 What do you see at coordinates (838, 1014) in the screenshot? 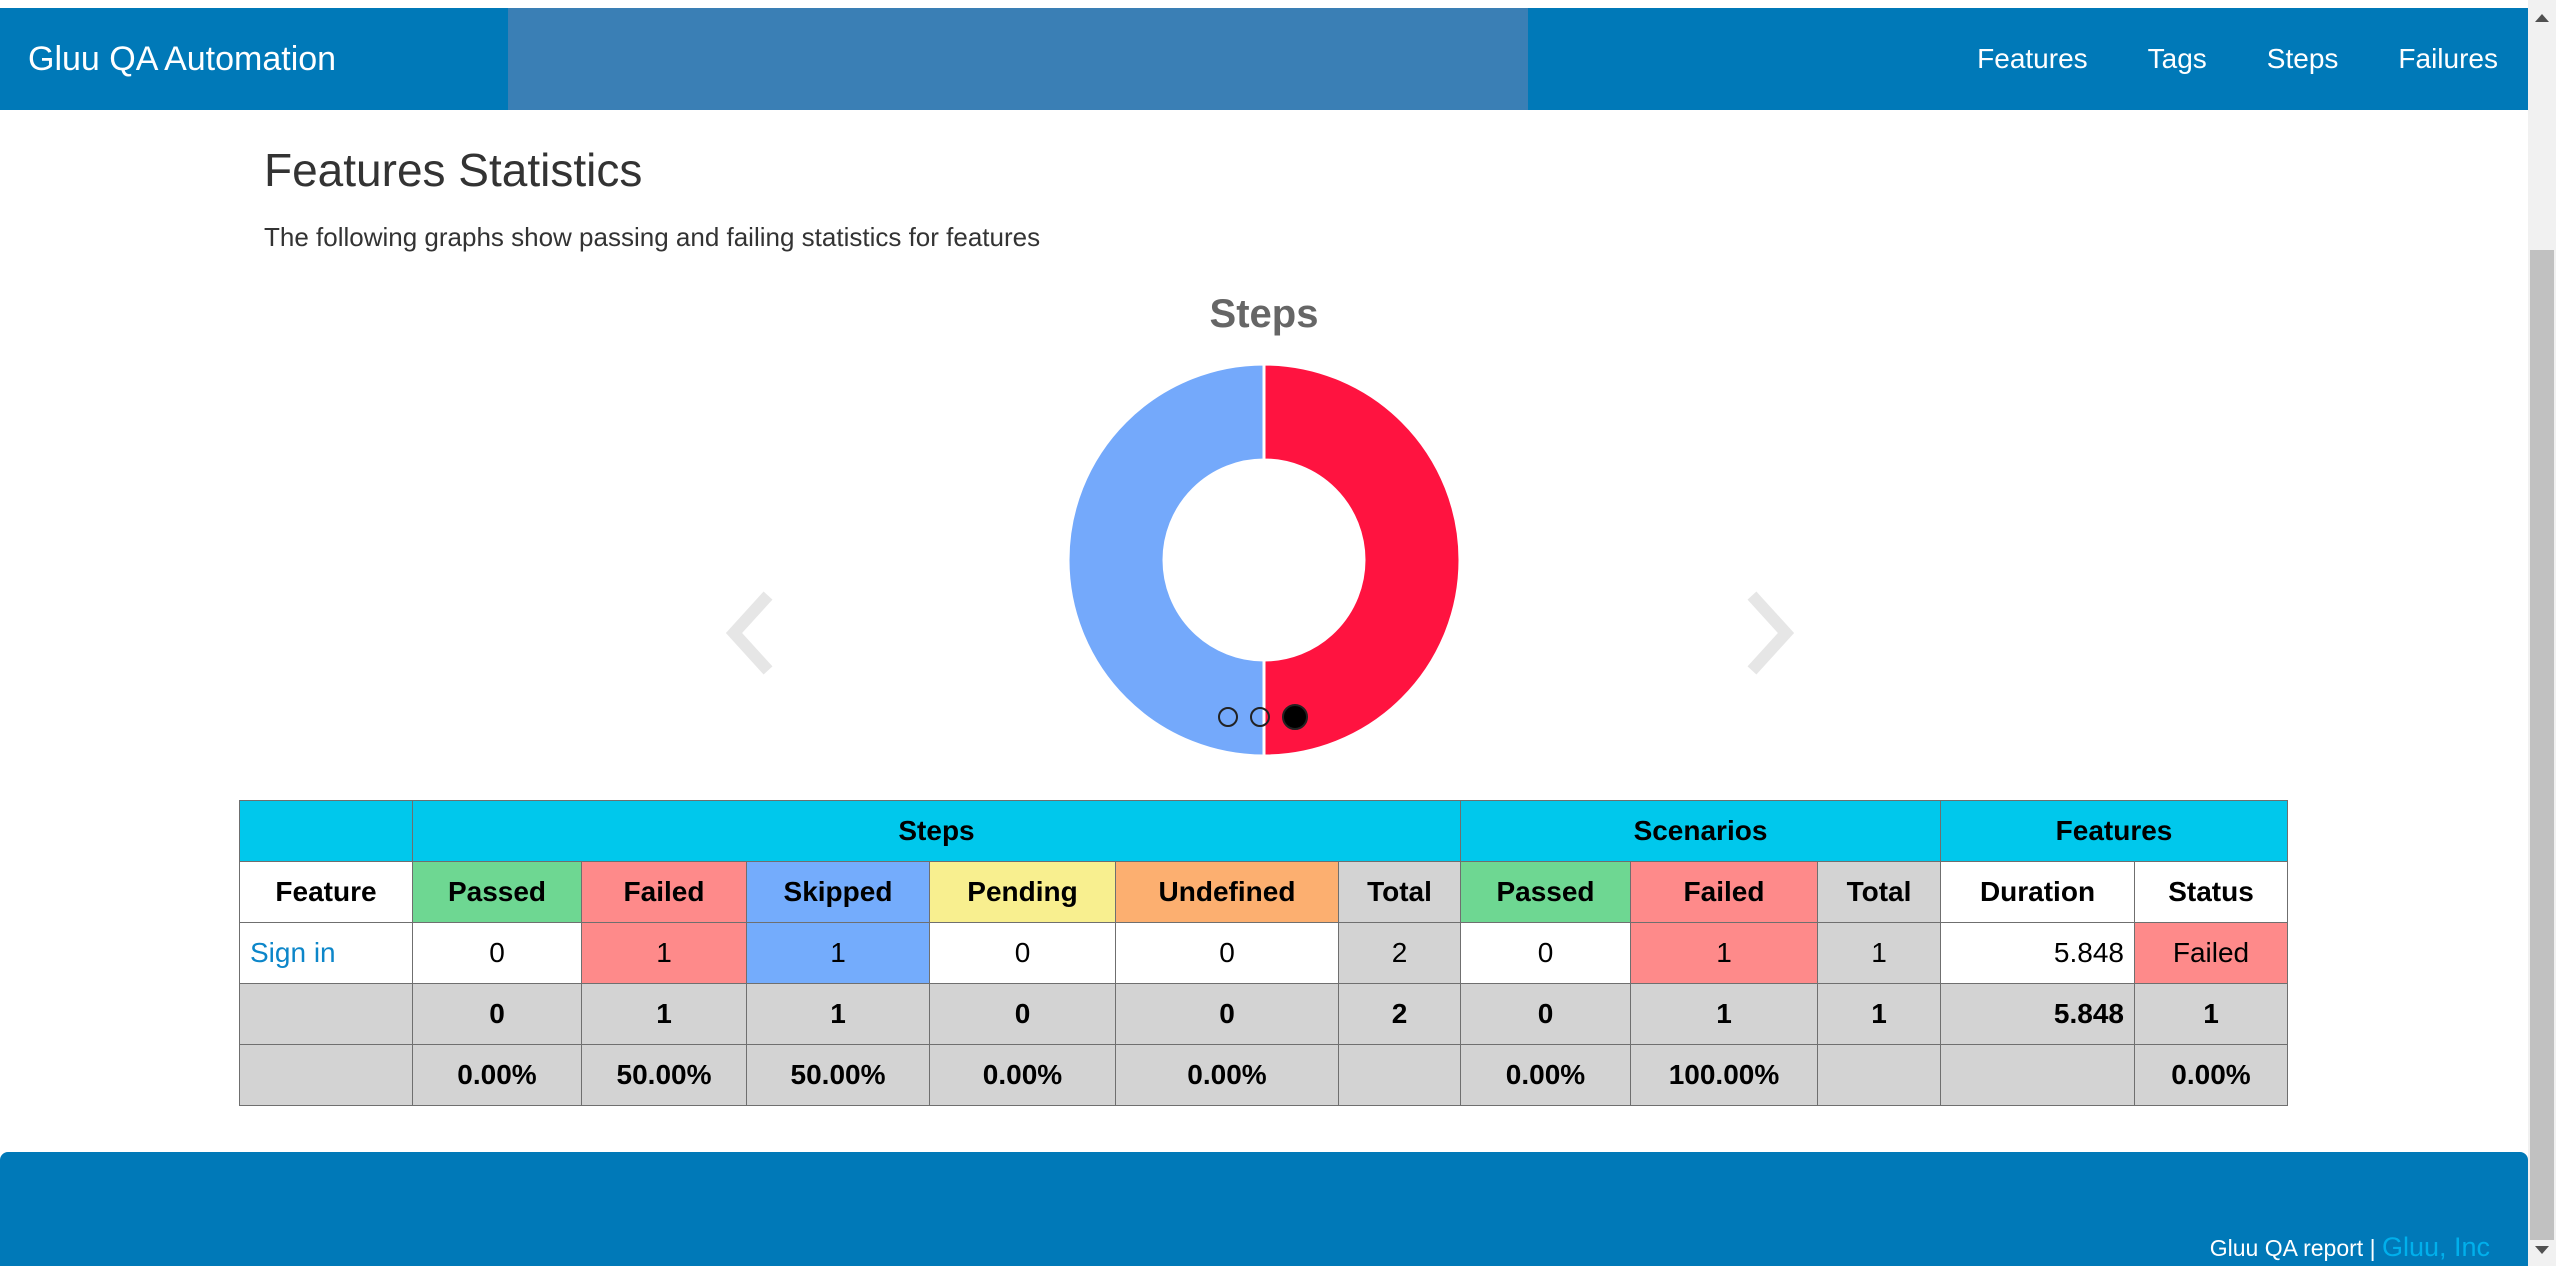
I see `totals-steps-skipped: 1` at bounding box center [838, 1014].